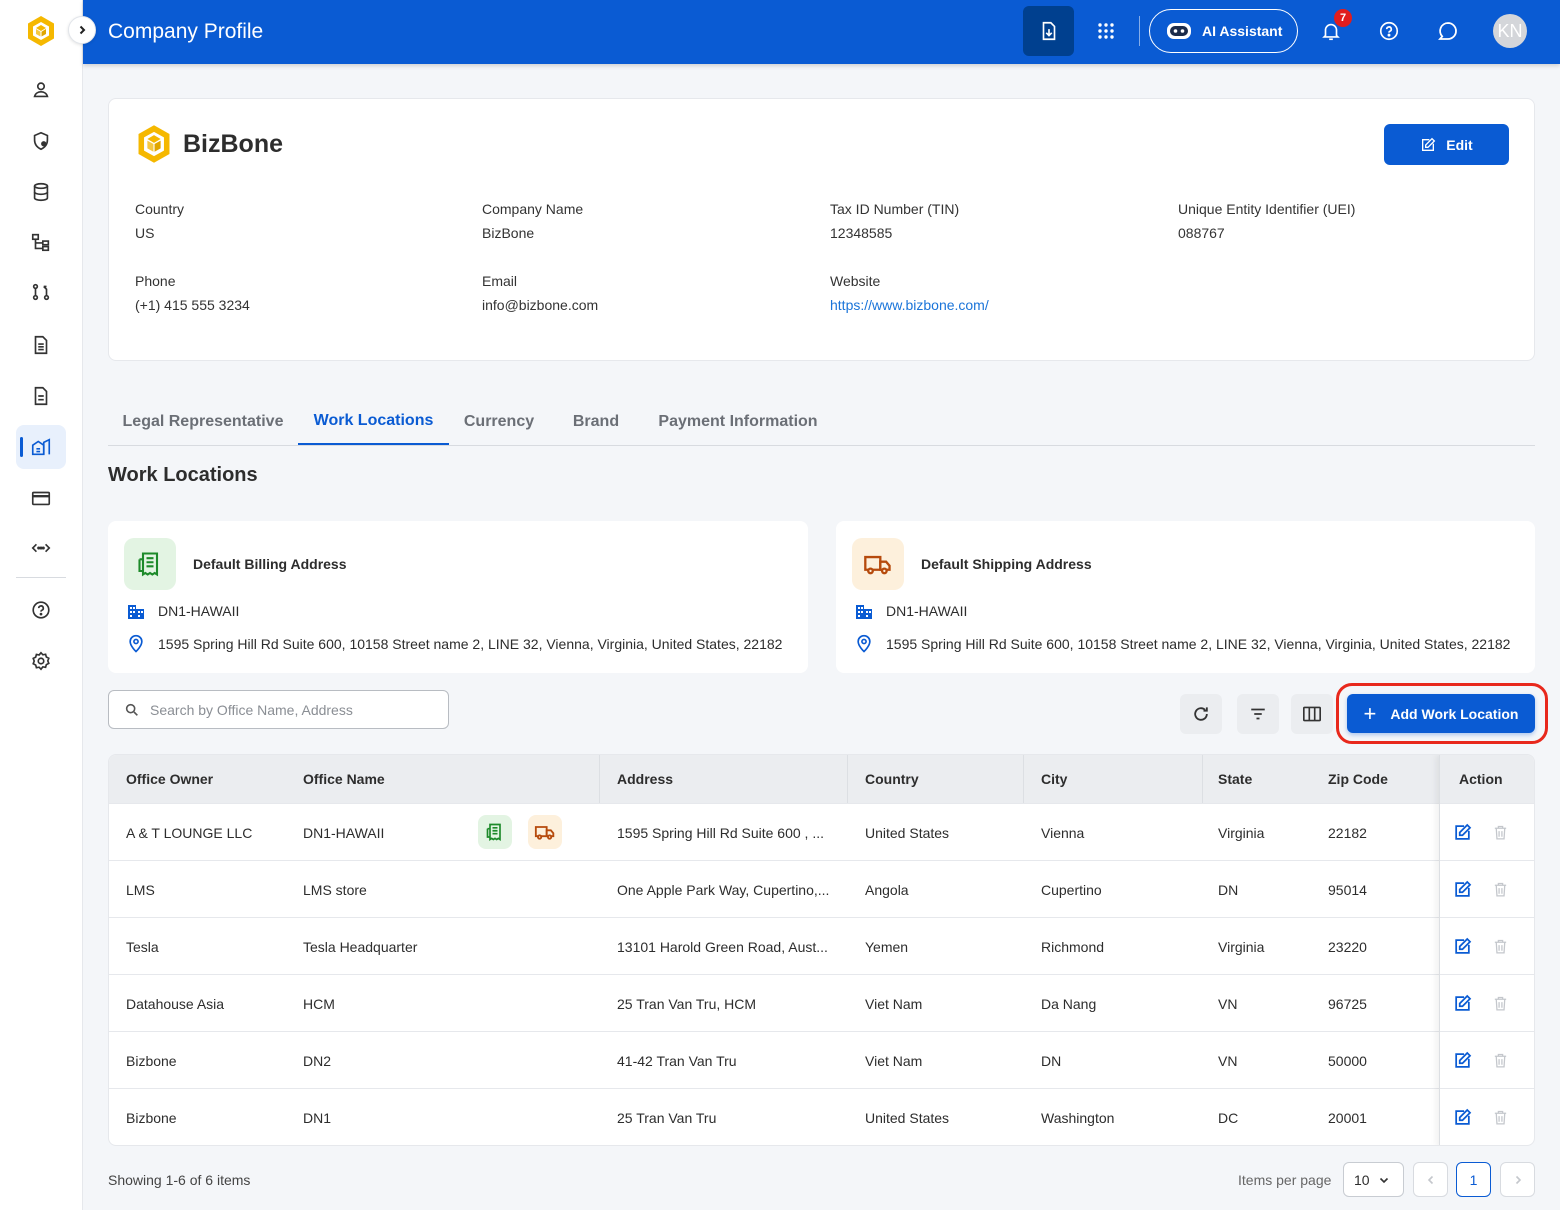  What do you see at coordinates (677, 1060) in the screenshot?
I see `cell-address: 41-42 Tran Van Tru` at bounding box center [677, 1060].